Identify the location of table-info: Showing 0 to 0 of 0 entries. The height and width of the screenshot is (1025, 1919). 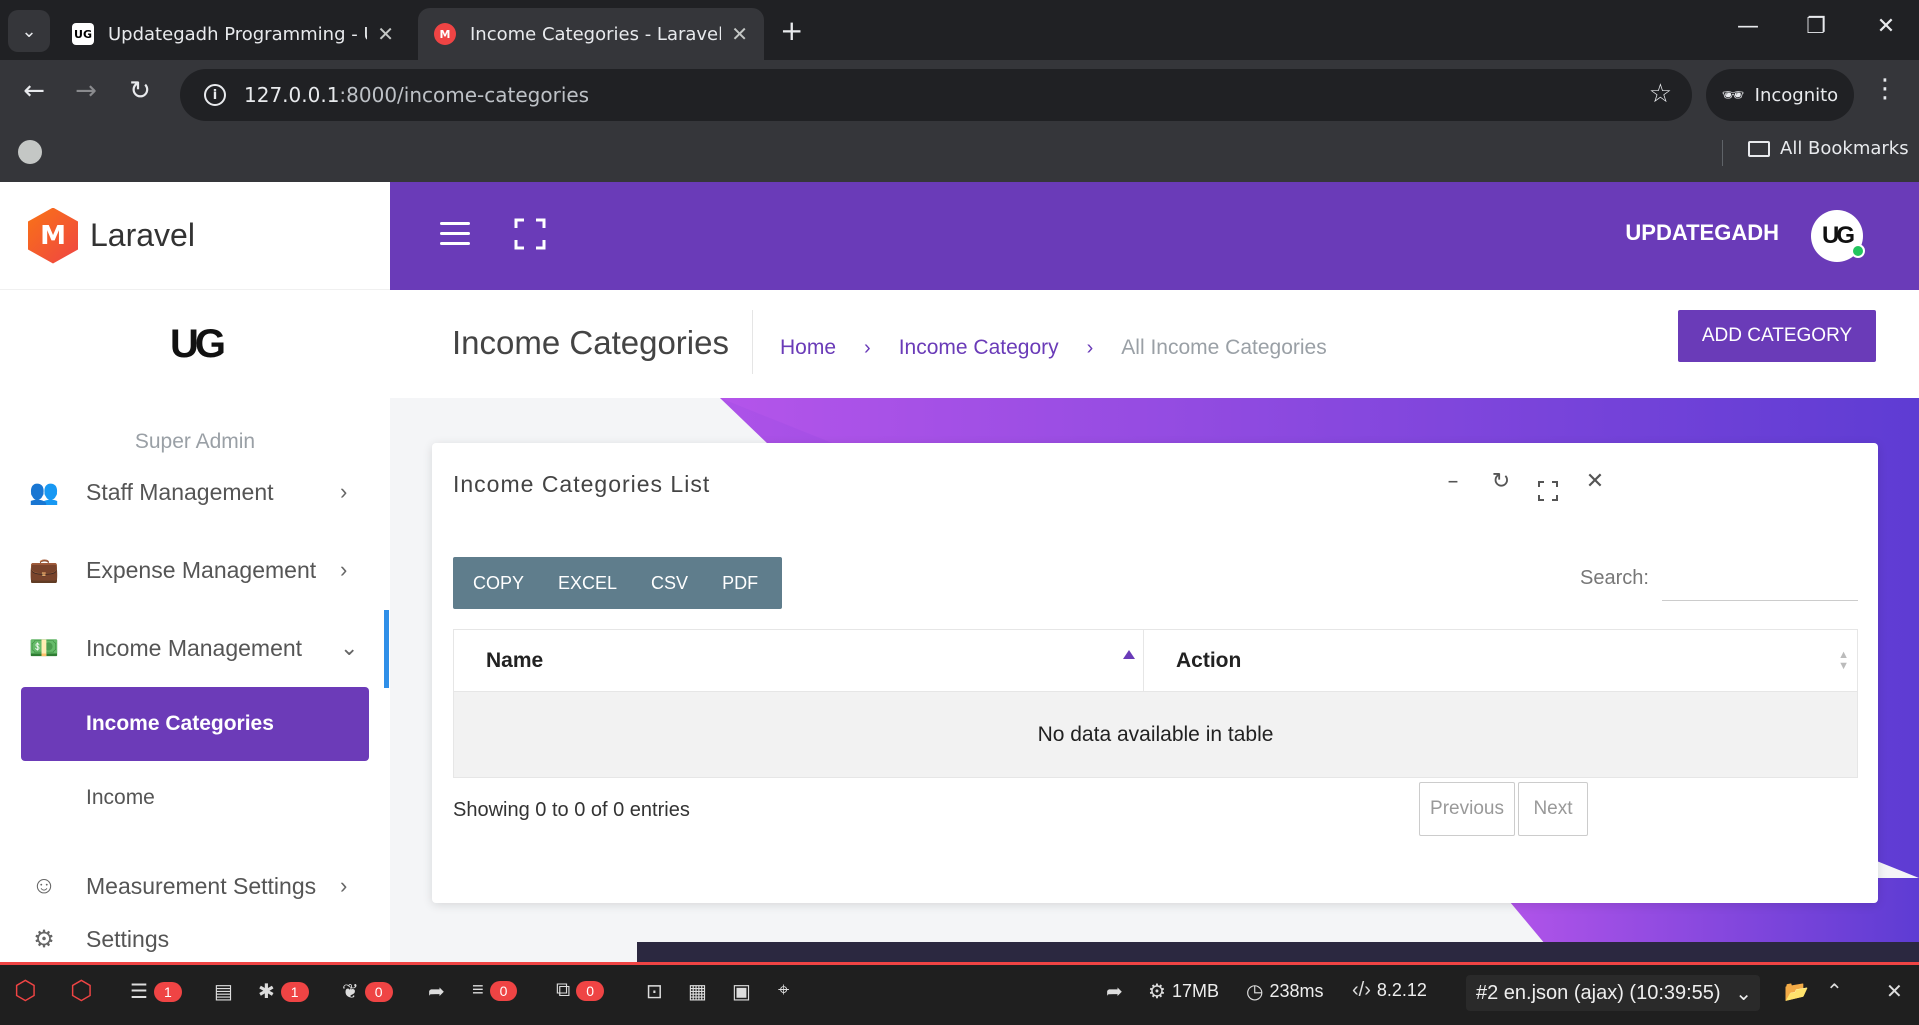
(571, 810).